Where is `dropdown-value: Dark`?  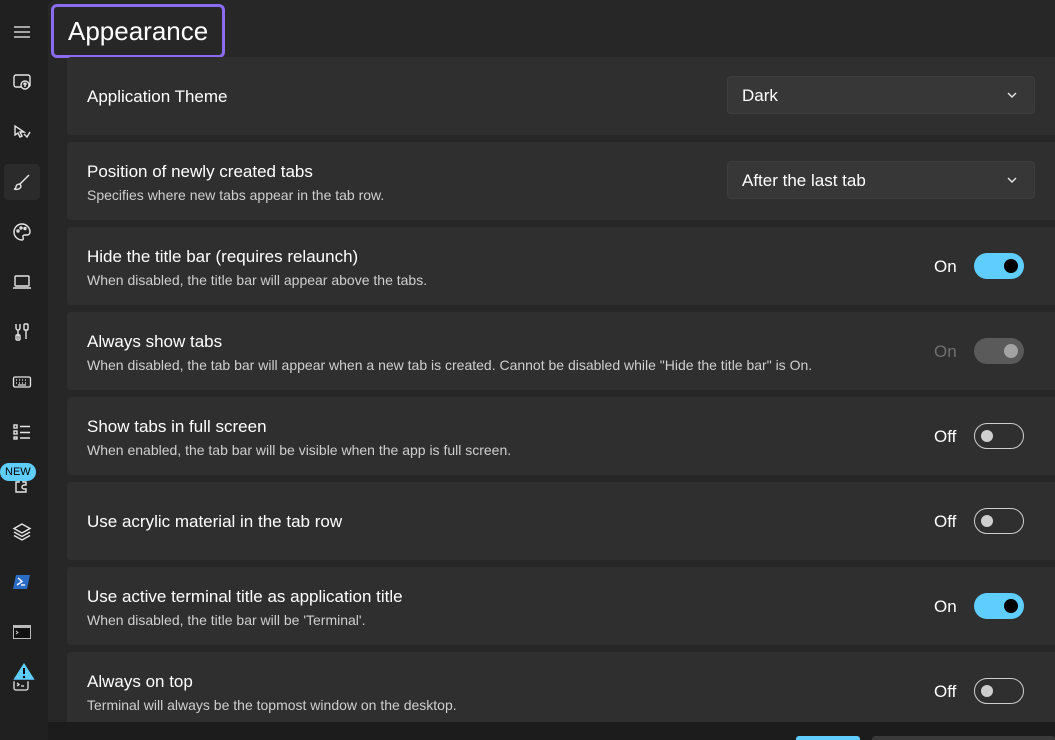
dropdown-value: Dark is located at coordinates (760, 95).